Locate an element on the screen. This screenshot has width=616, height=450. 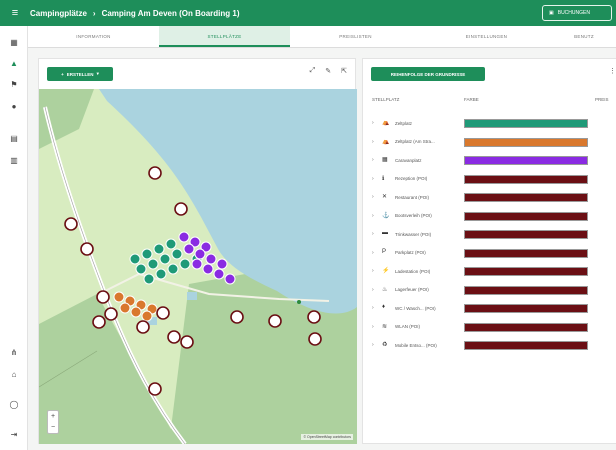
logout-icon: ⇥ is located at coordinates (14, 434).